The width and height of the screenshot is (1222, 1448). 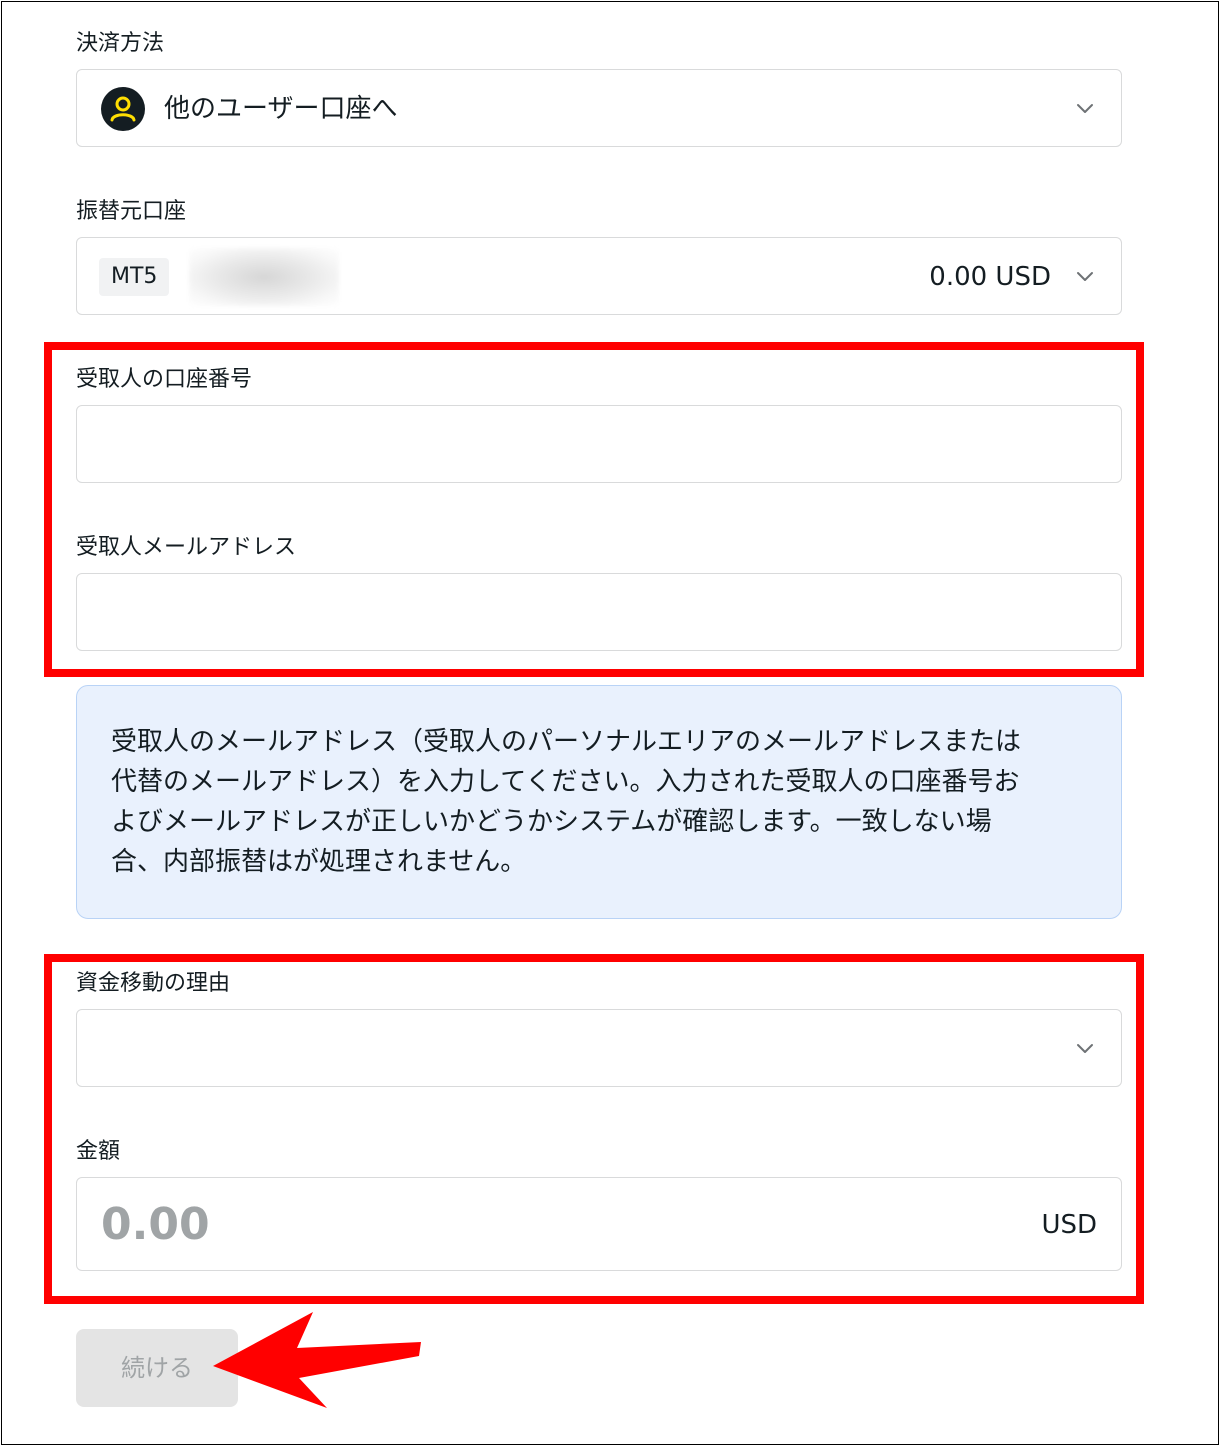 I want to click on platform-badge: MT5, so click(x=134, y=277).